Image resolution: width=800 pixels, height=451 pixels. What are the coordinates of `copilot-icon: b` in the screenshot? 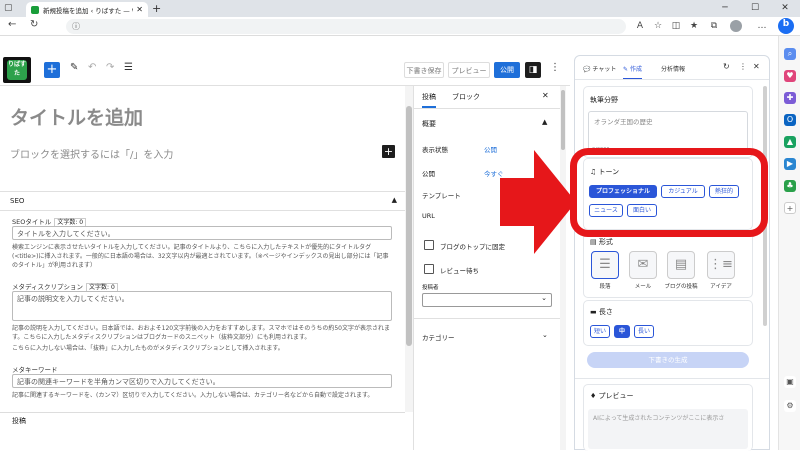 It's located at (786, 26).